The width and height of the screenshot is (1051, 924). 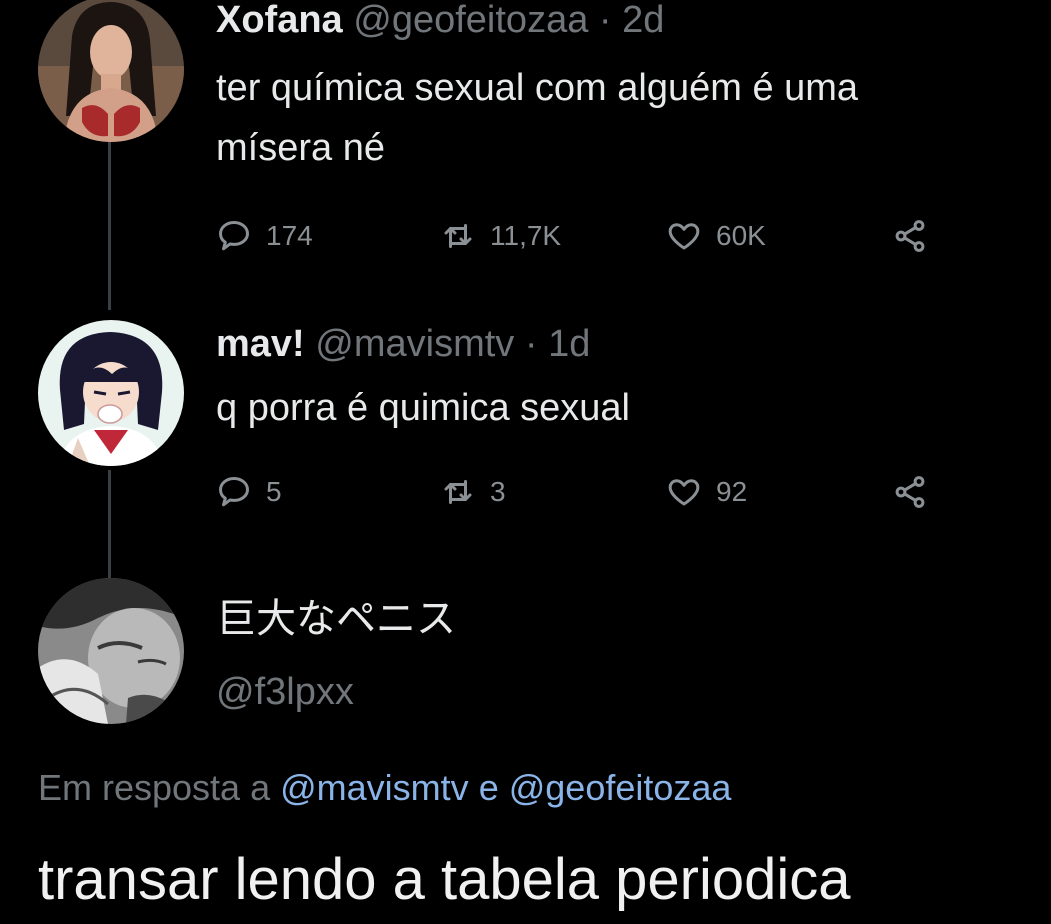 I want to click on main-tweet-text: transar lendo a tabela periodica, so click(x=444, y=879).